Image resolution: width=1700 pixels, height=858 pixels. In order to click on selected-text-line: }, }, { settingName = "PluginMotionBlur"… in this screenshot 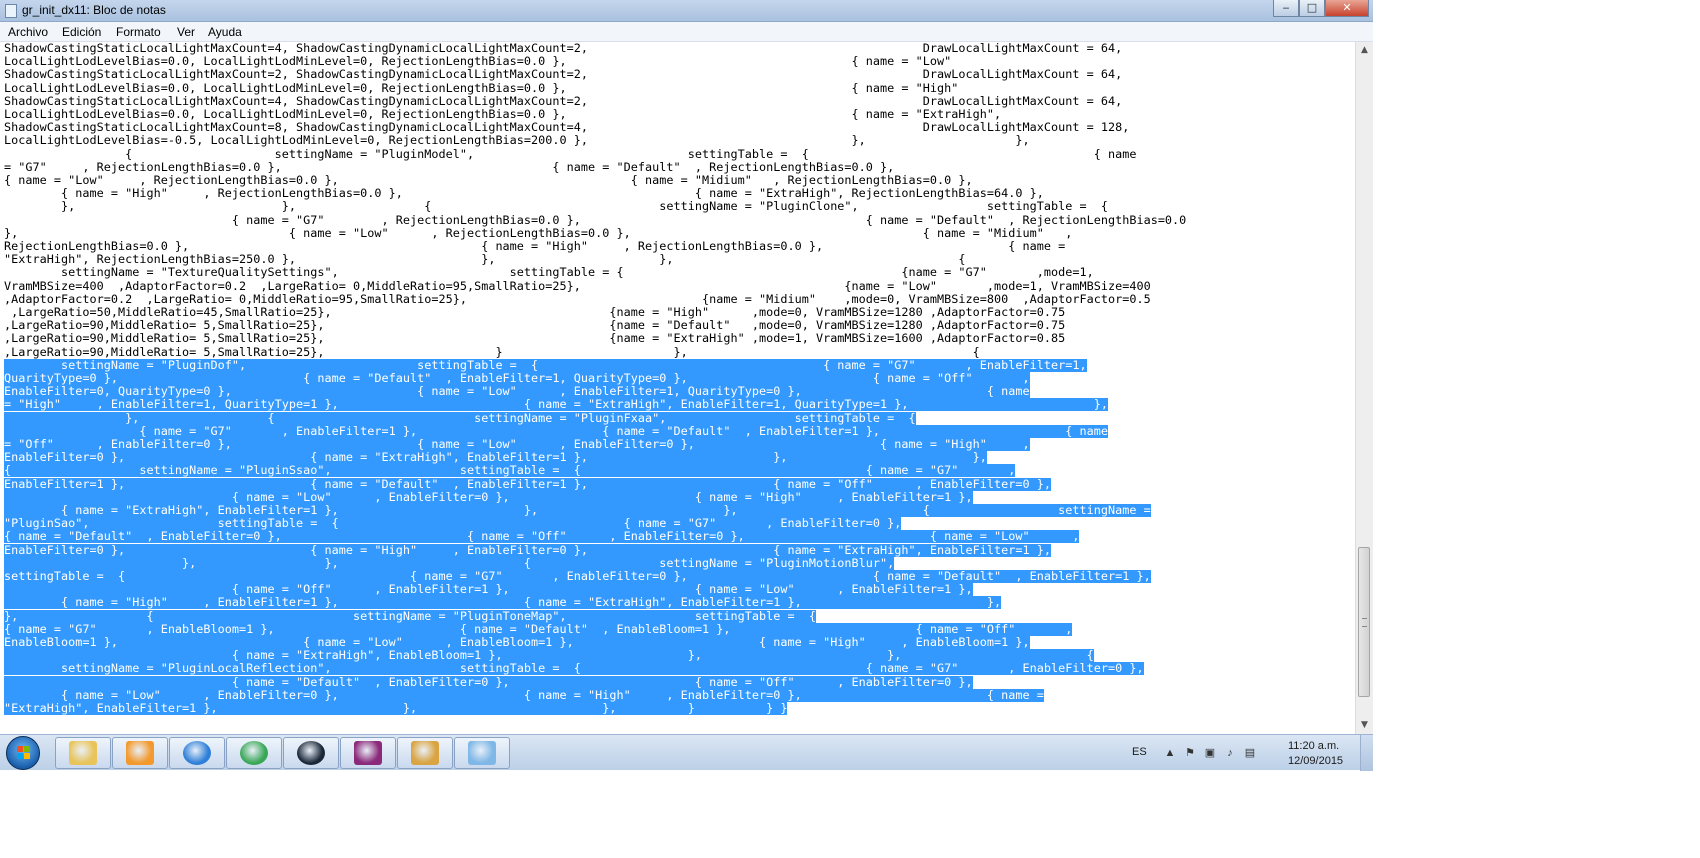, I will do `click(449, 562)`.